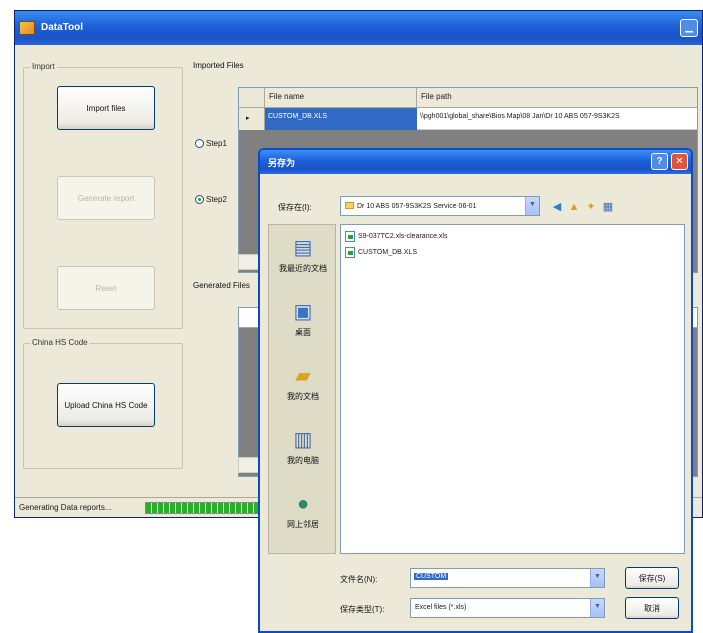 This screenshot has height=633, width=703. Describe the element at coordinates (417, 206) in the screenshot. I see `look-in-value: Dr 10 ABS 057-9S3K2S Service 06-01` at that location.